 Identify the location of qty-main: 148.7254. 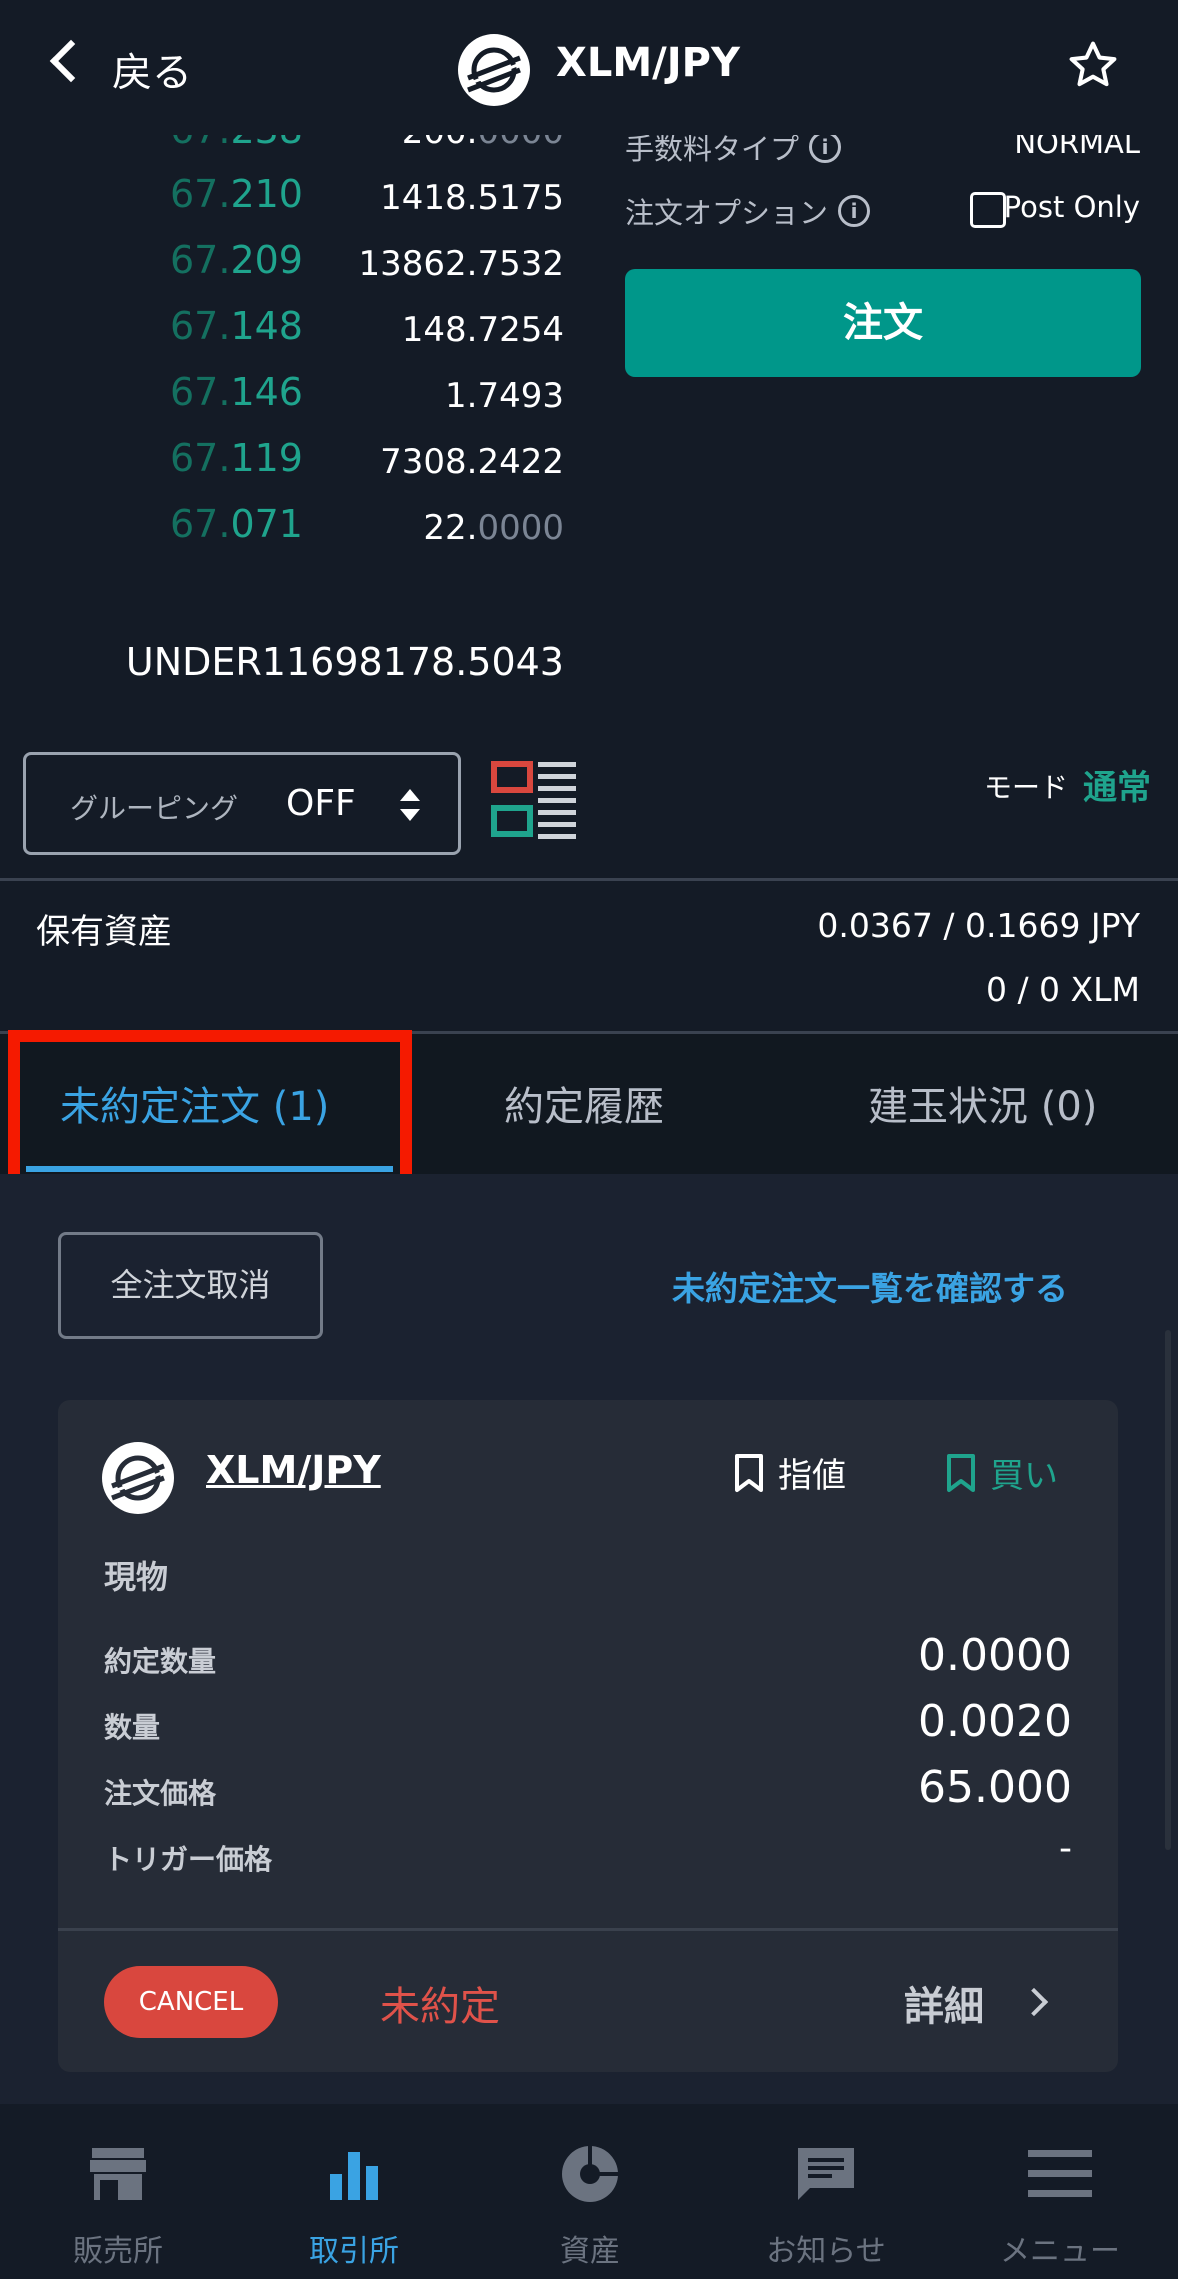
(482, 330).